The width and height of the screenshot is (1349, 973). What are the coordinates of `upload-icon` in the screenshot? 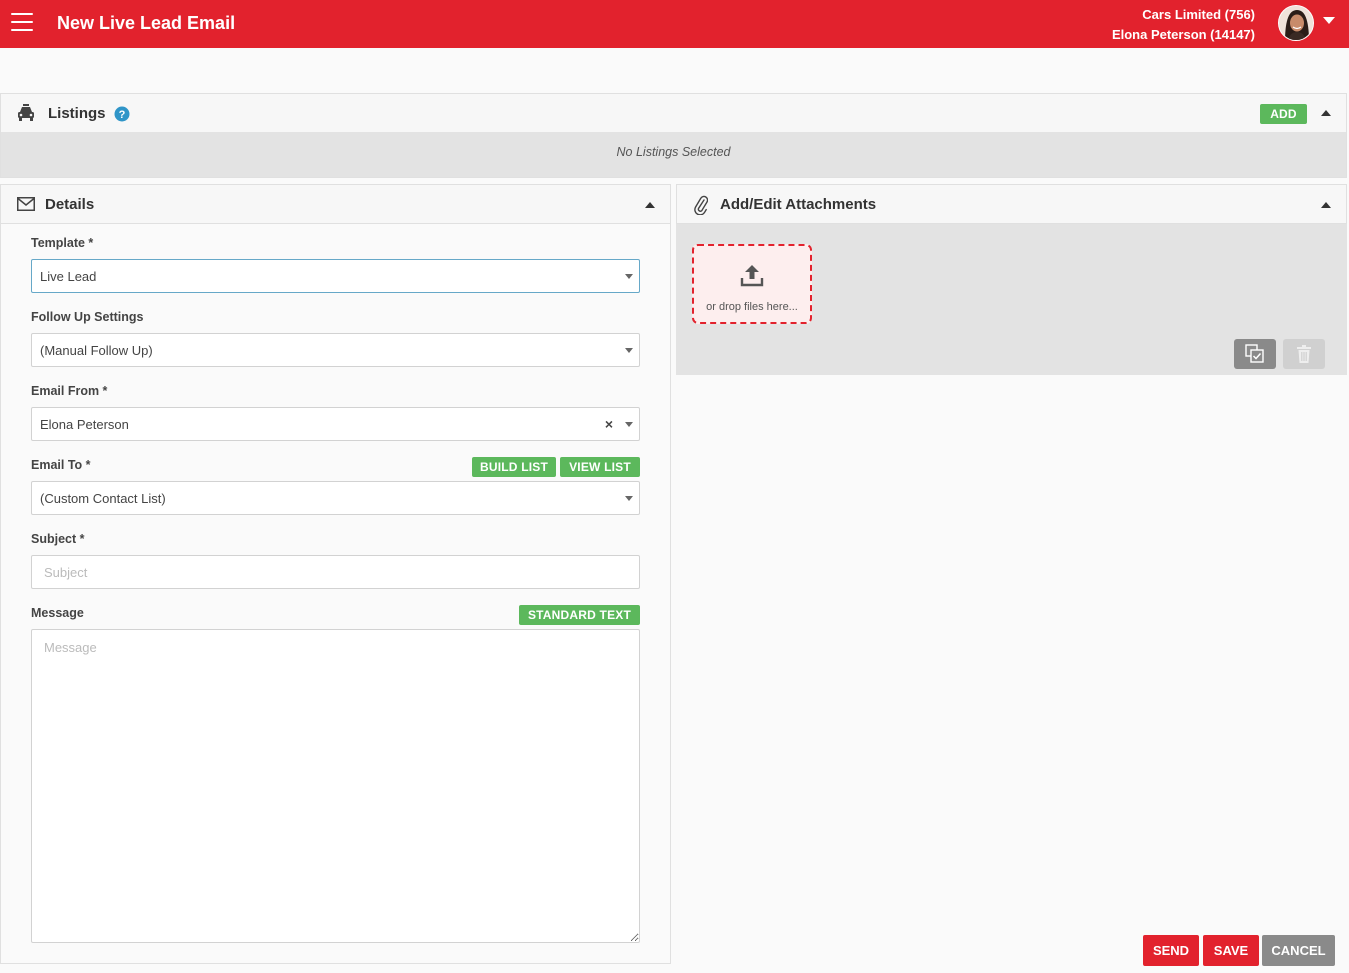 It's located at (752, 276).